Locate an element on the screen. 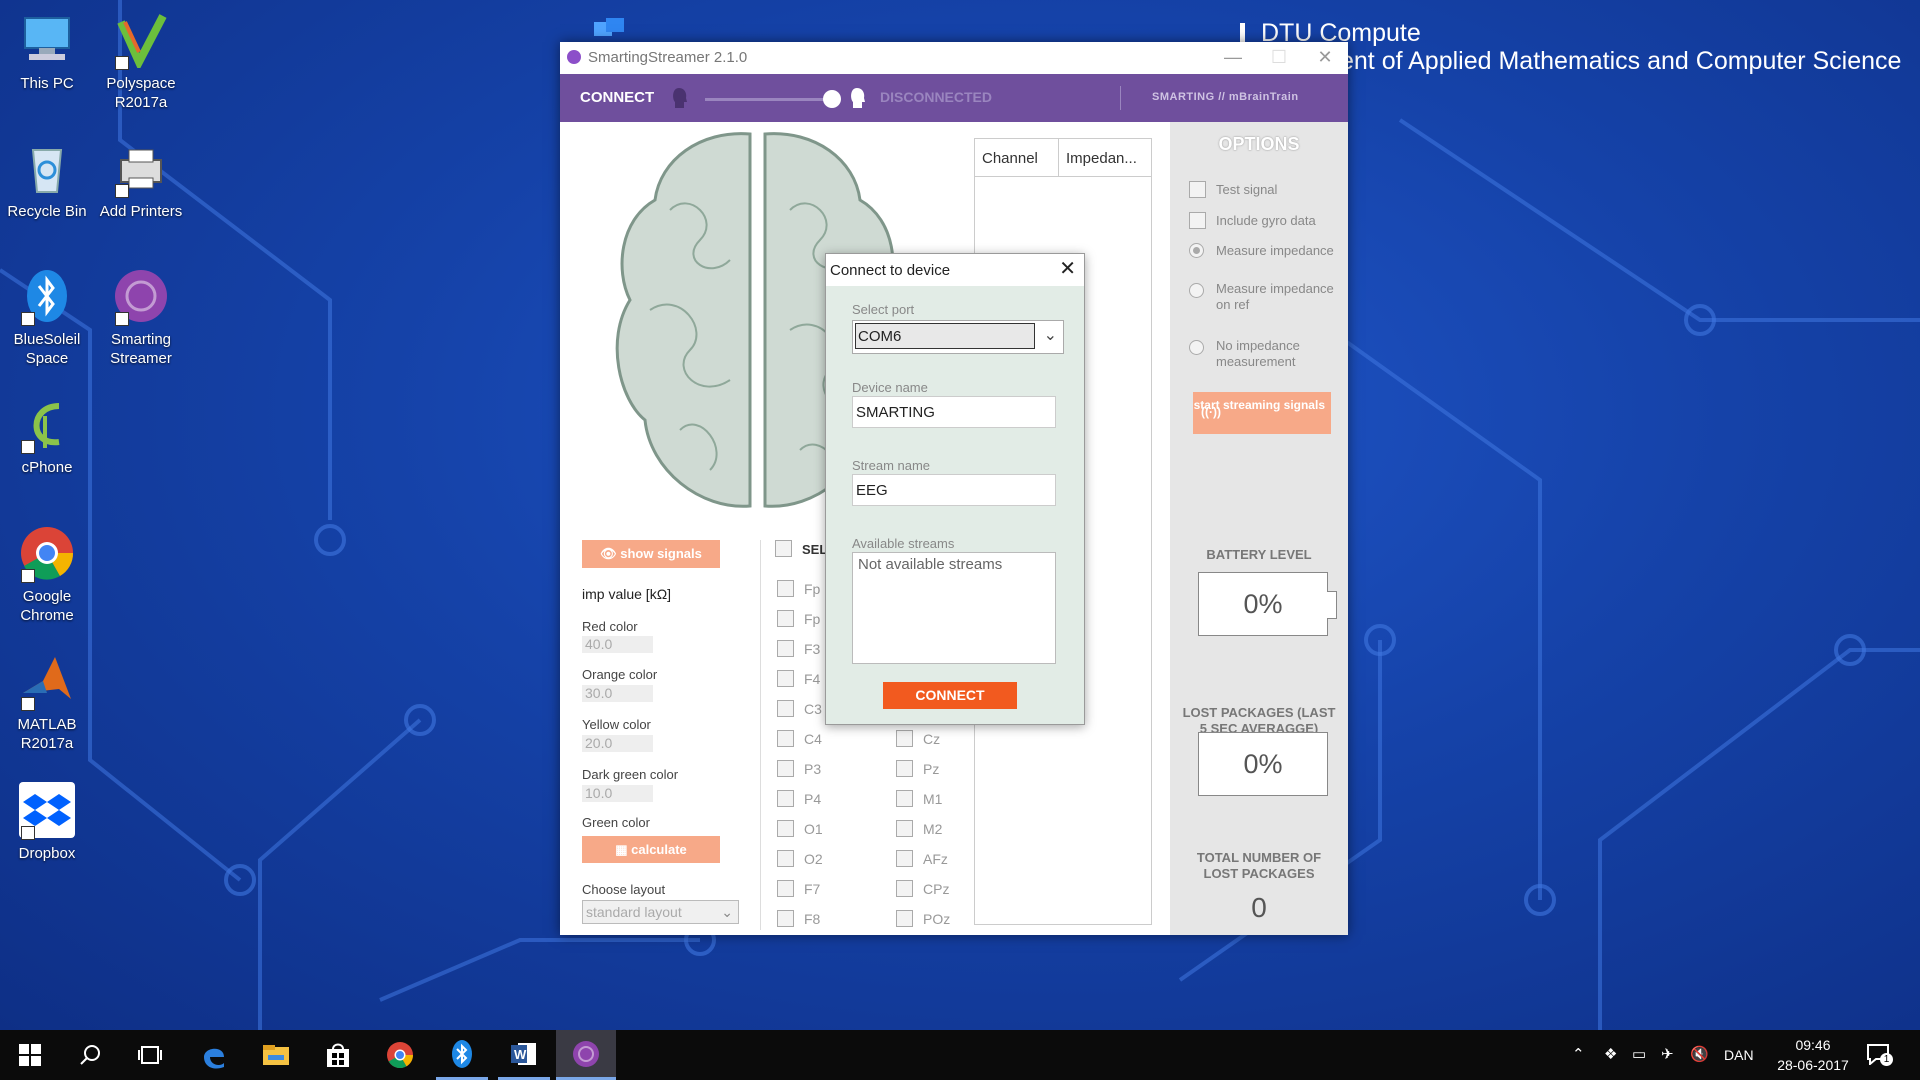 The width and height of the screenshot is (1920, 1080). device-name-input: SMARTING is located at coordinates (954, 412).